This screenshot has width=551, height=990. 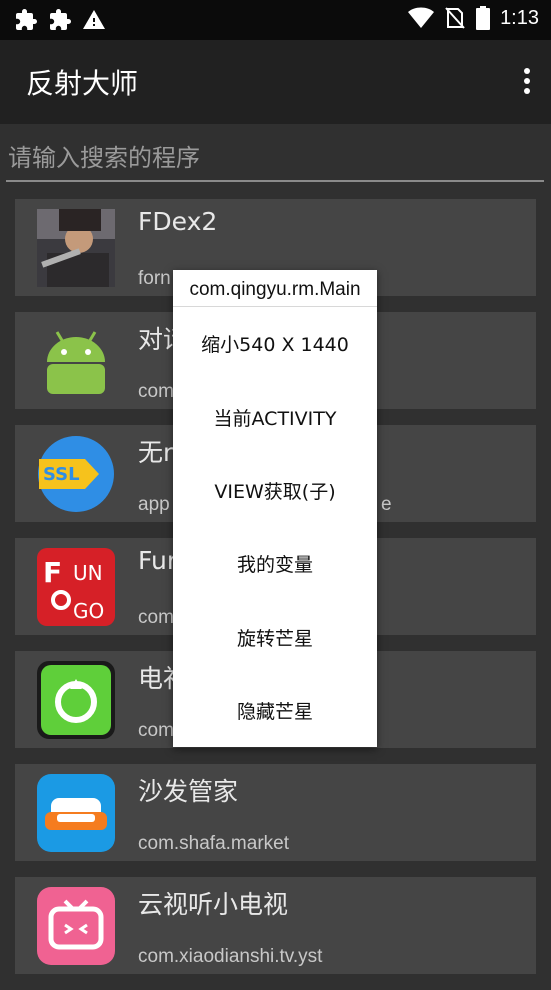 What do you see at coordinates (275, 288) in the screenshot?
I see `menu-title: com.qingyu.rm.Main` at bounding box center [275, 288].